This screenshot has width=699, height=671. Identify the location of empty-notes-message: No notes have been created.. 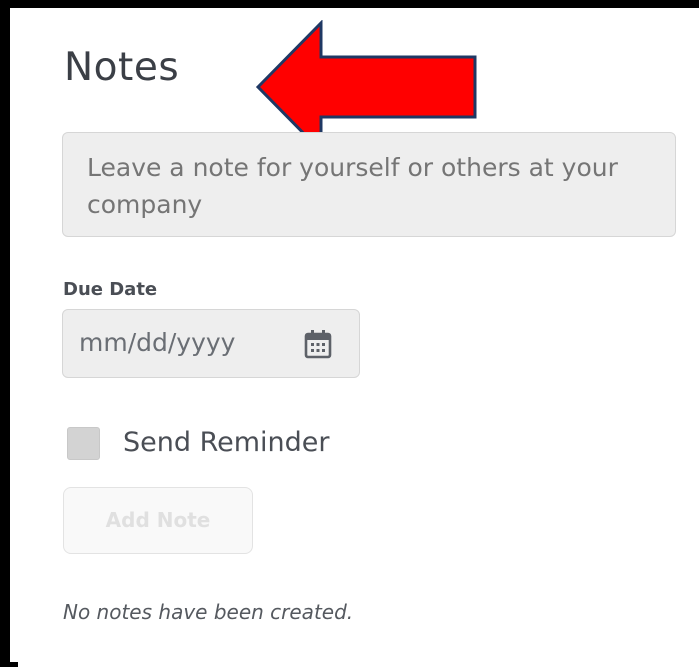
(208, 612).